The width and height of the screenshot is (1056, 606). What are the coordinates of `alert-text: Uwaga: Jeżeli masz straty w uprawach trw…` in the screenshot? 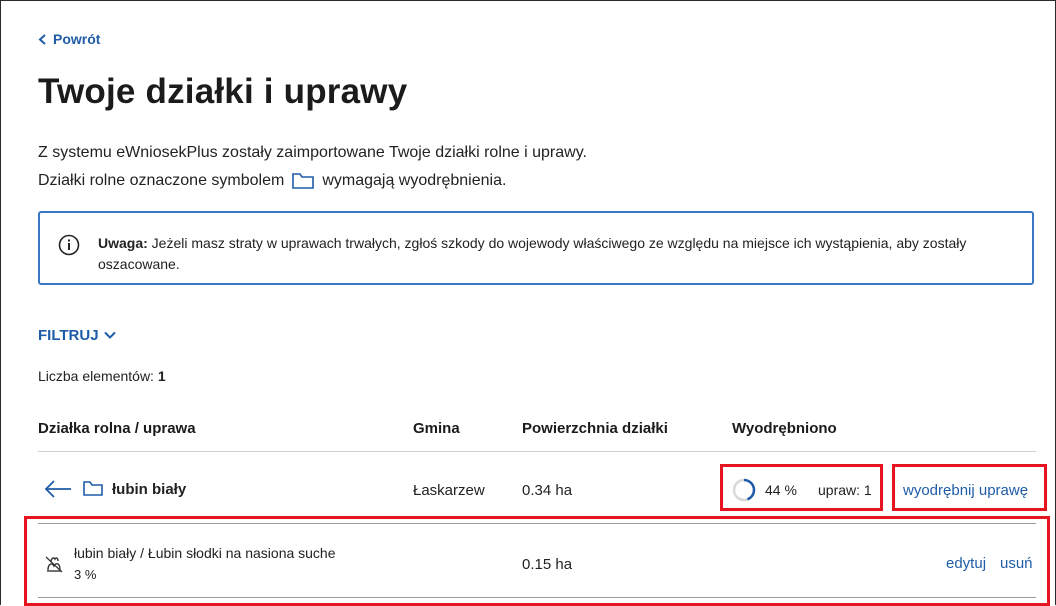 It's located at (558, 254).